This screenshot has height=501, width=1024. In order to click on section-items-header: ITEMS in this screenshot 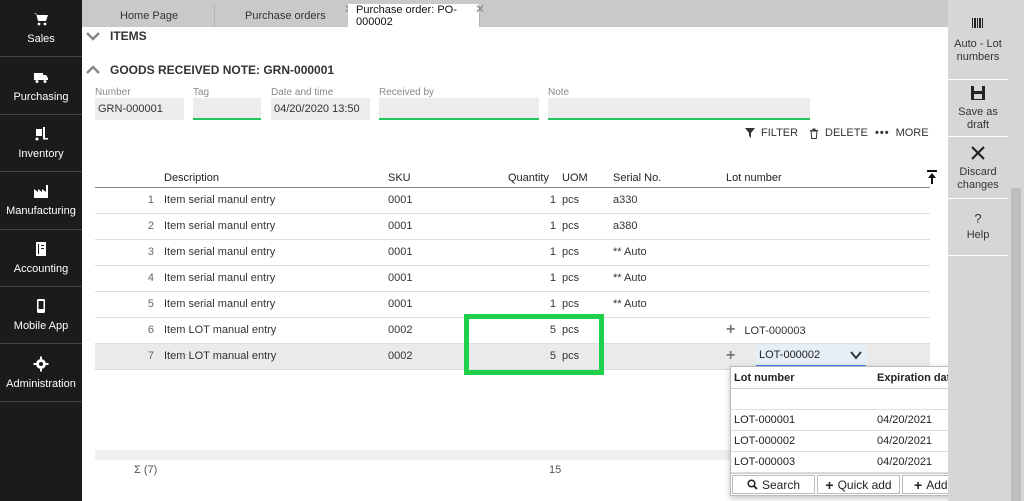, I will do `click(114, 36)`.